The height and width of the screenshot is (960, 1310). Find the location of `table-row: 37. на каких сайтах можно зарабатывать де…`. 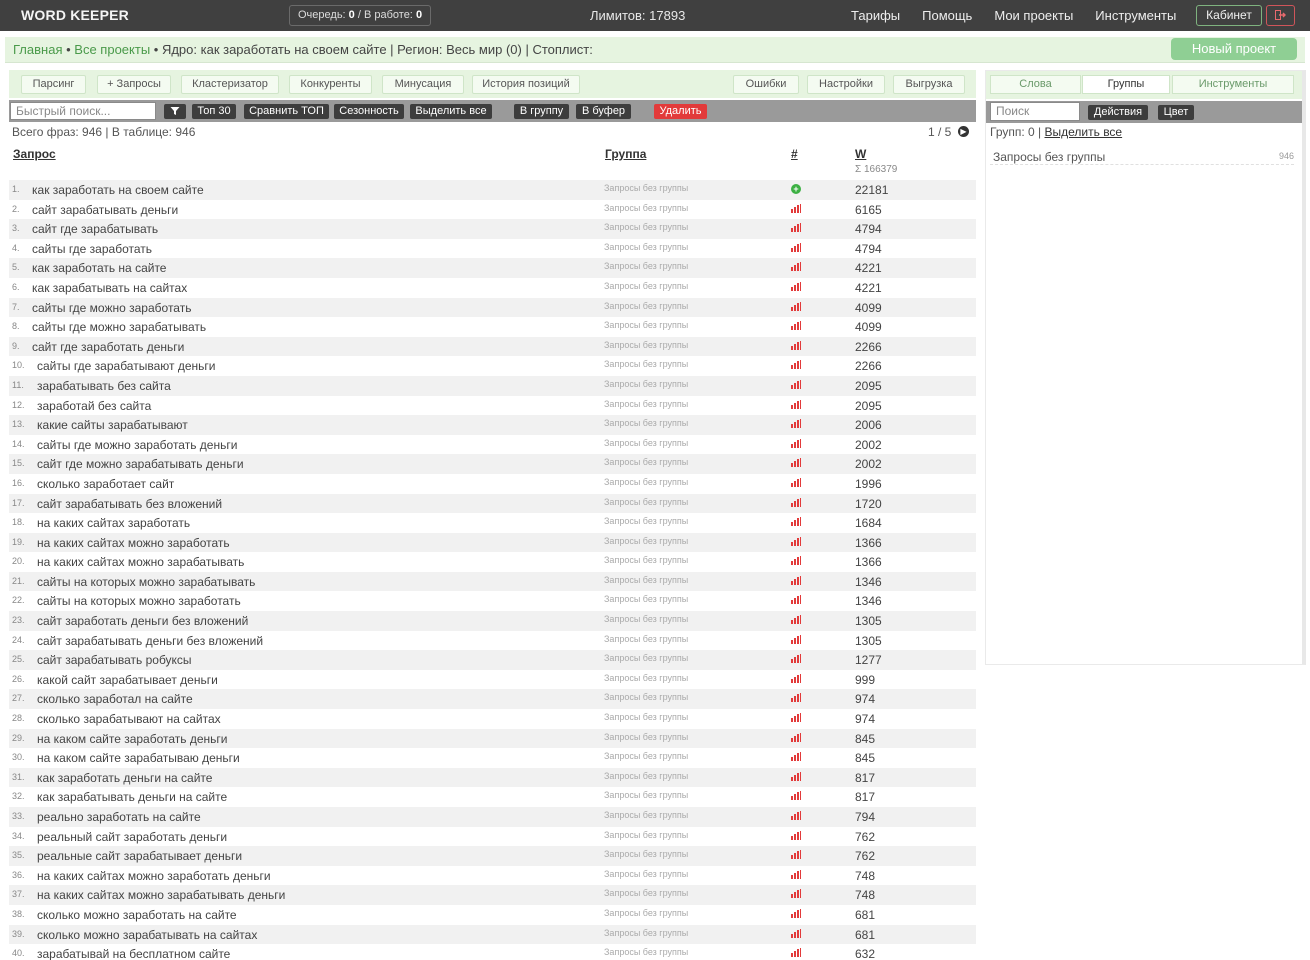

table-row: 37. на каких сайтах можно зарабатывать де… is located at coordinates (492, 895).